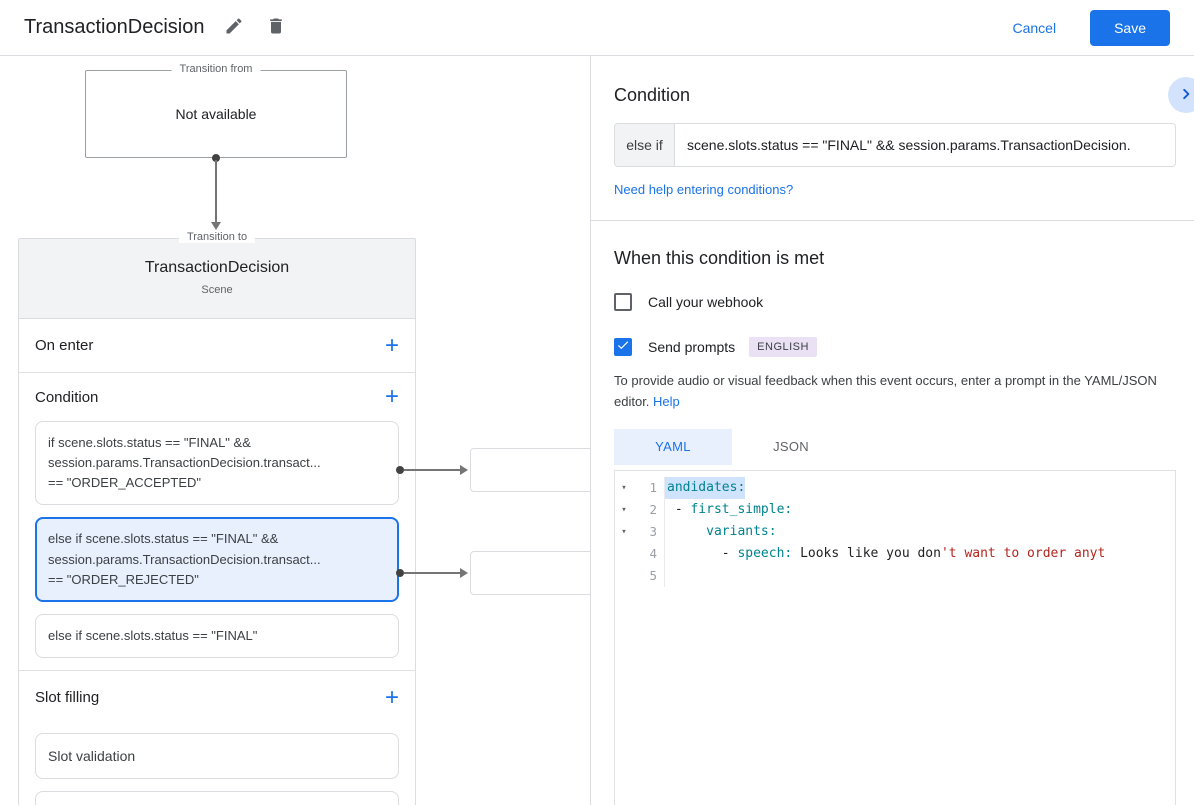 Image resolution: width=1194 pixels, height=806 pixels. I want to click on send-prompts-label: Send prompts, so click(691, 347).